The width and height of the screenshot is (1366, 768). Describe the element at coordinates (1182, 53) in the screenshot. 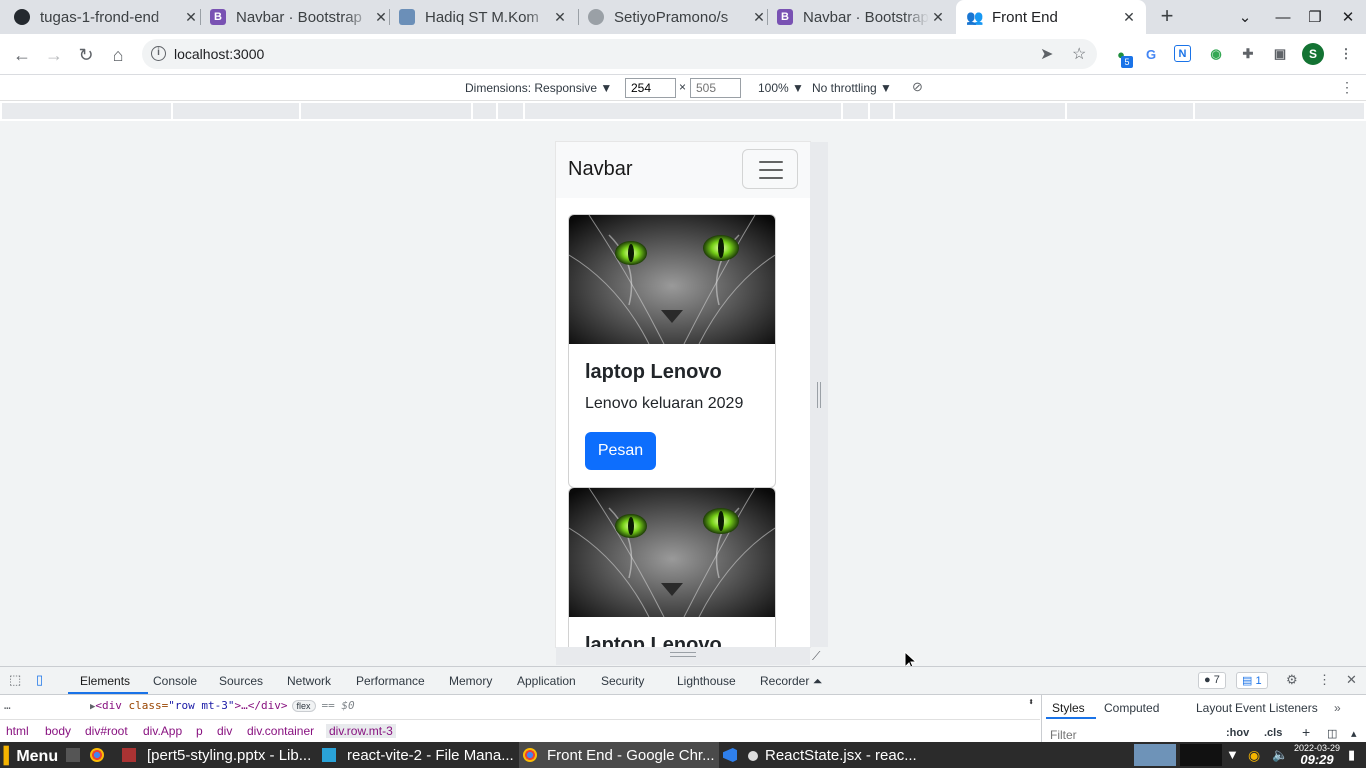

I see `notion-icon: N` at that location.